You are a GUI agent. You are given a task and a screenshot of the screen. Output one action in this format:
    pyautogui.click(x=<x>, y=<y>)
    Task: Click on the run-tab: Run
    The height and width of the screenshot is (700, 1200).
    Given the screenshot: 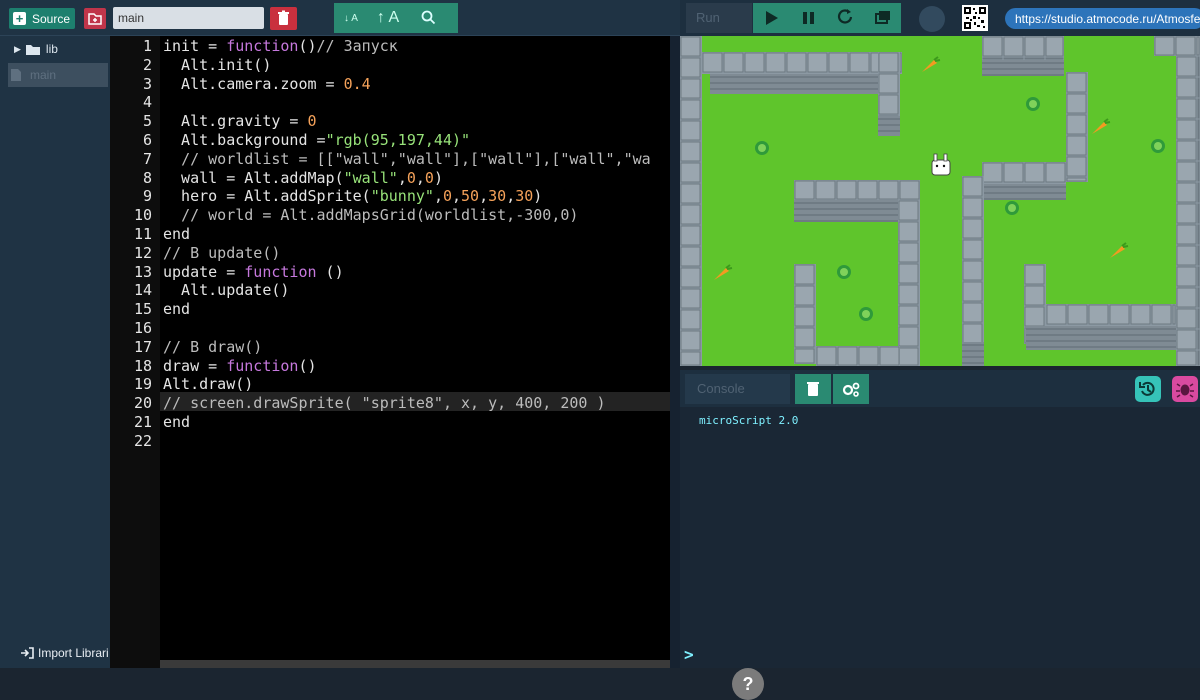 What is the action you would take?
    pyautogui.click(x=719, y=18)
    